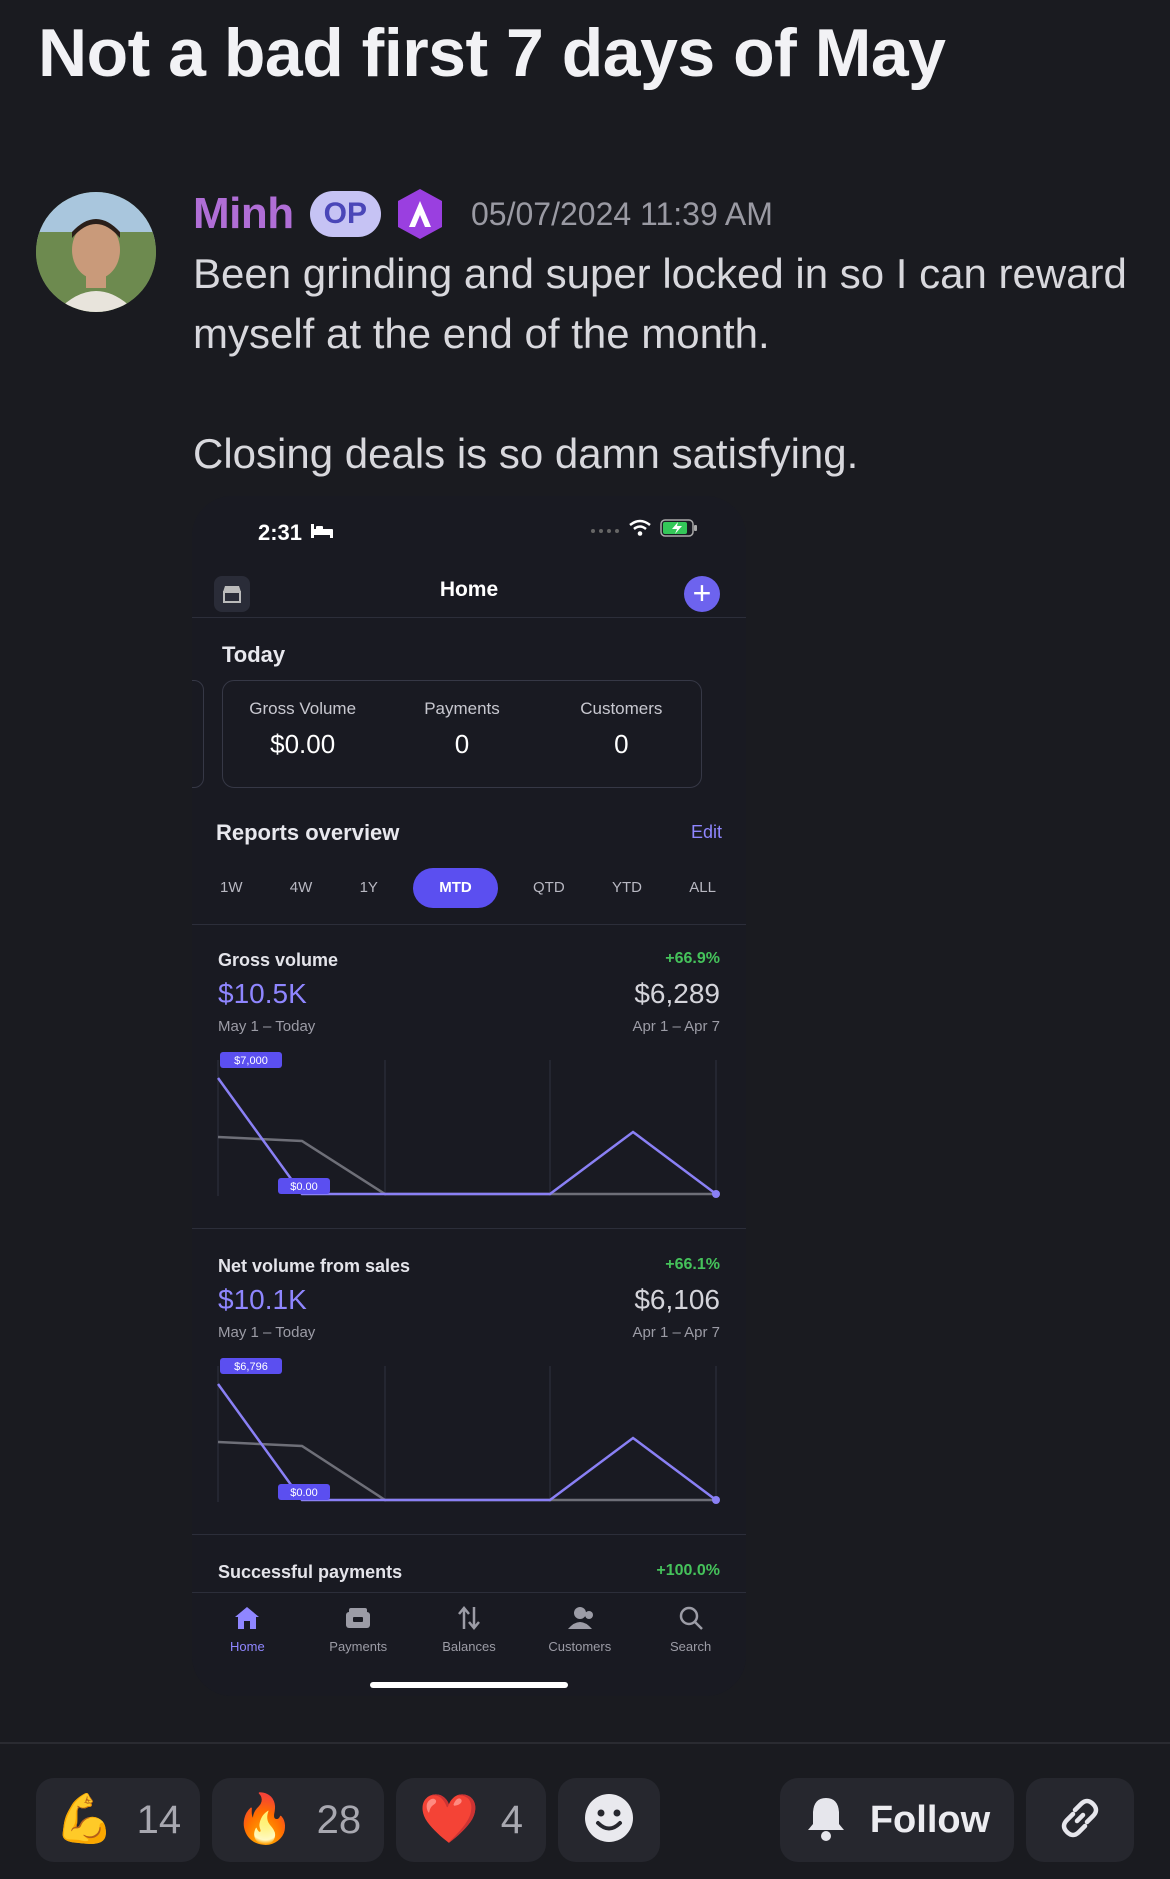 The width and height of the screenshot is (1170, 1879). Describe the element at coordinates (627, 888) in the screenshot. I see `range-tab-ytd: YTD` at that location.